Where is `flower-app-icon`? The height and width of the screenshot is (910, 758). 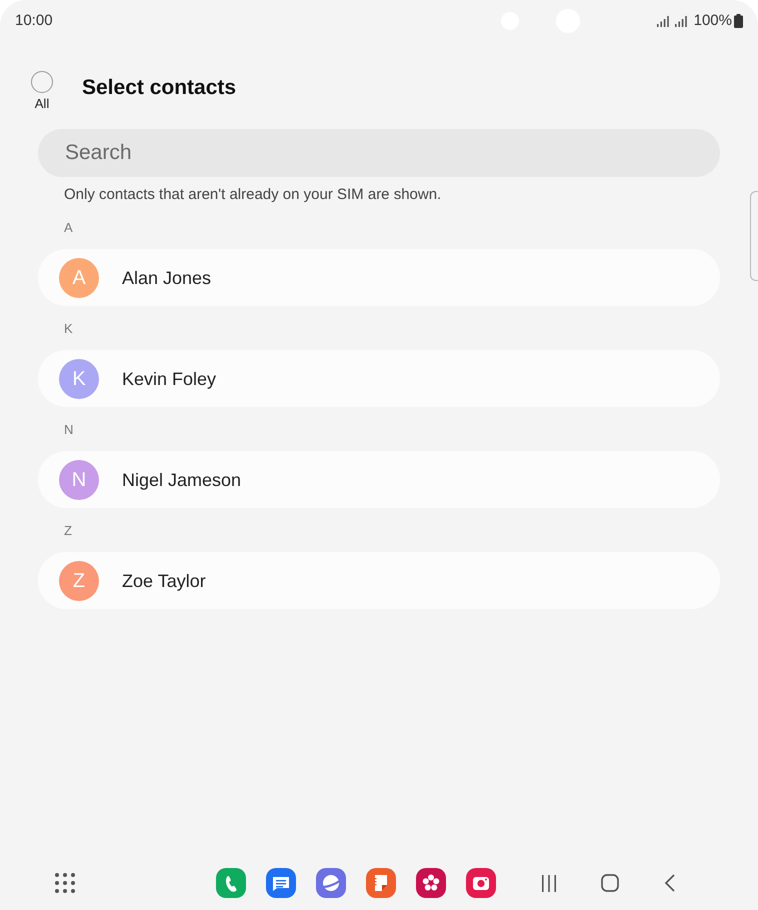
flower-app-icon is located at coordinates (431, 883).